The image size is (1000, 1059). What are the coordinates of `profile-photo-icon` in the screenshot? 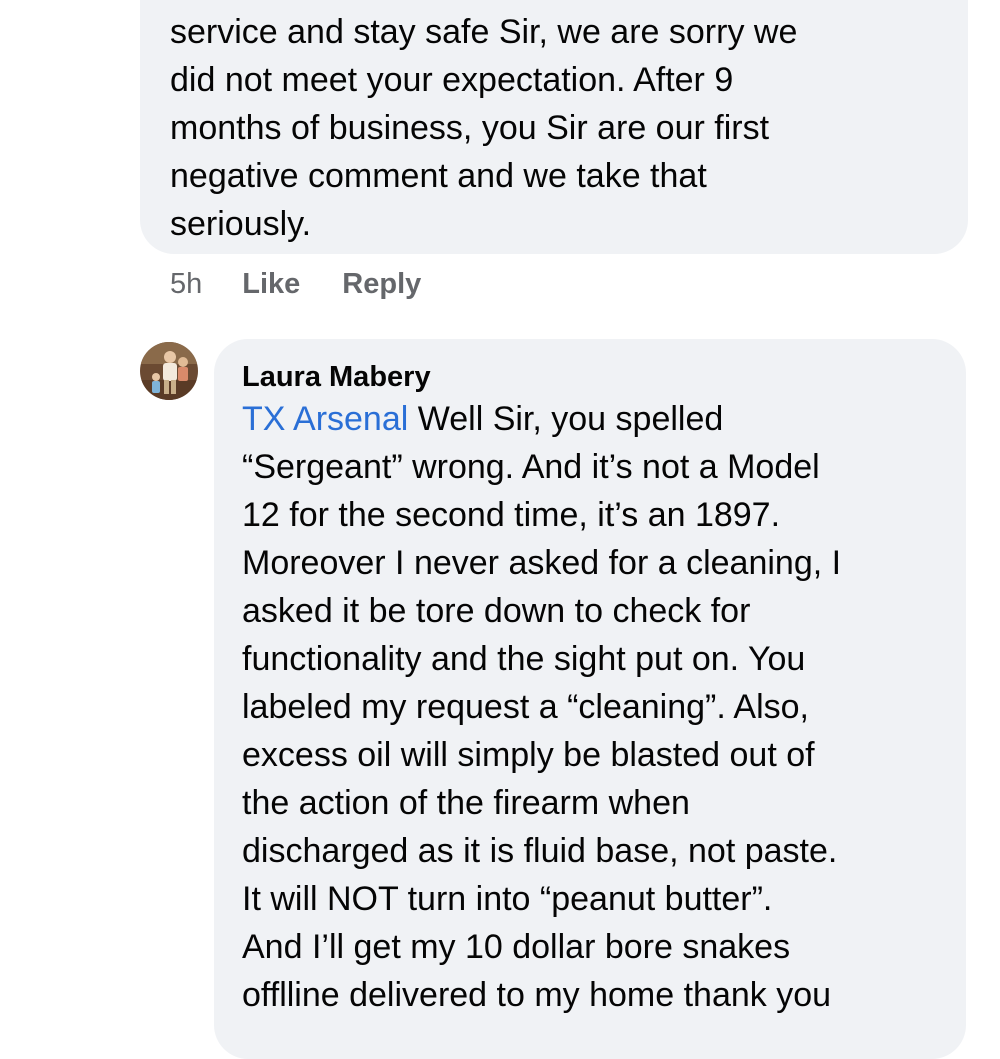 It's located at (169, 371).